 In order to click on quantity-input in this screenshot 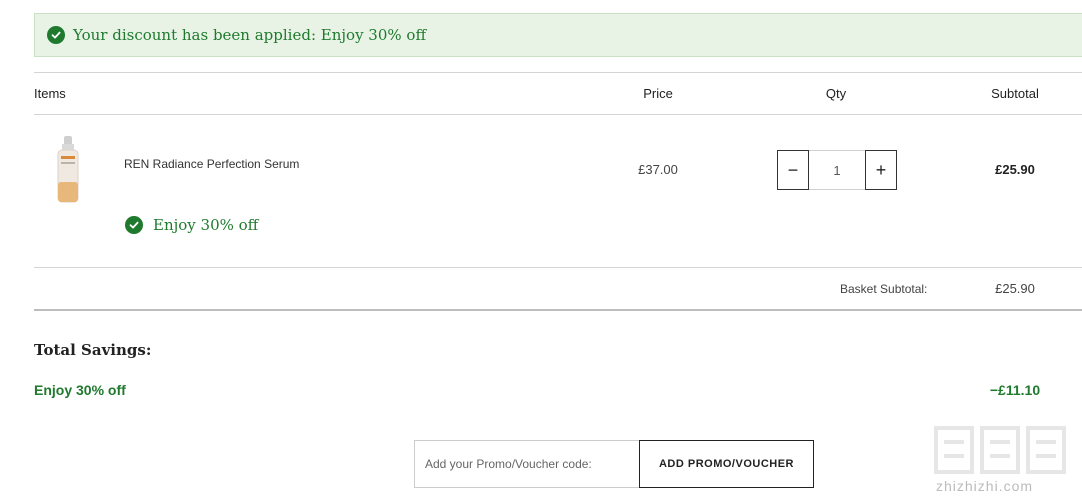, I will do `click(837, 170)`.